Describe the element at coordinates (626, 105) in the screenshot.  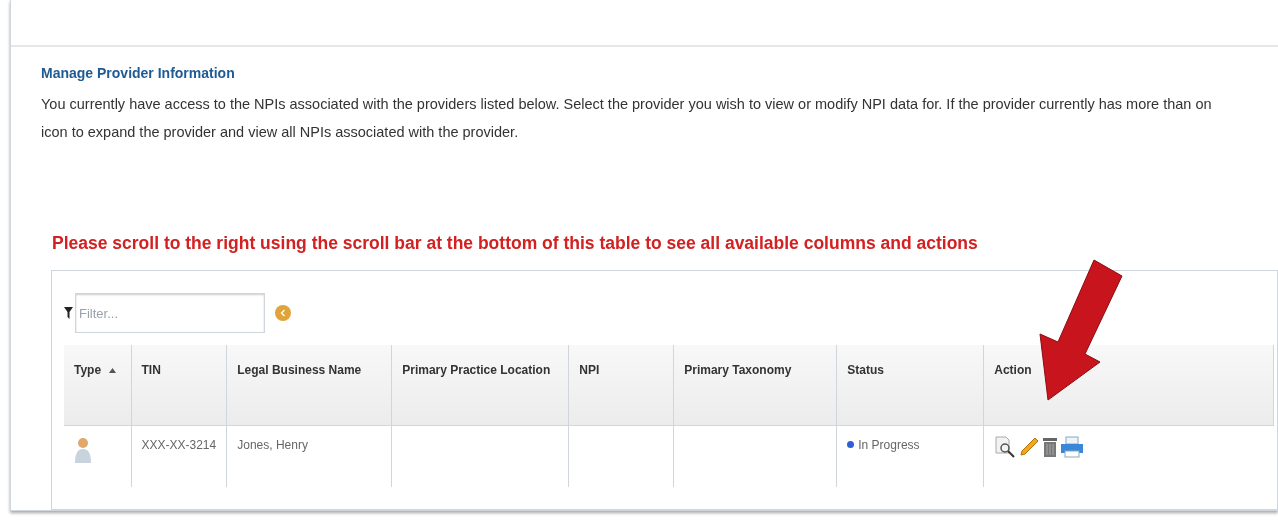
I see `description-text: You currently have access to the NPIs associated with the providers listed below. Select the provider you wish to view or modify NPI data for. If the provider currently has more than on` at that location.